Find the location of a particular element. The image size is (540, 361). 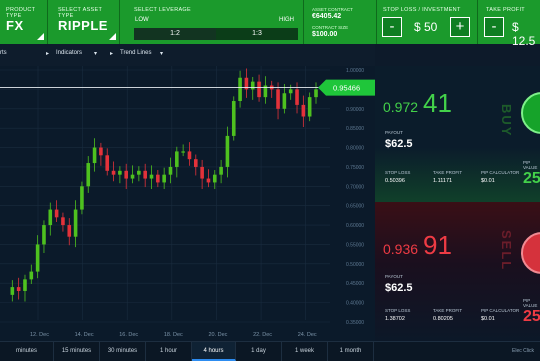

leverage-option-2: 1:3 is located at coordinates (257, 34).